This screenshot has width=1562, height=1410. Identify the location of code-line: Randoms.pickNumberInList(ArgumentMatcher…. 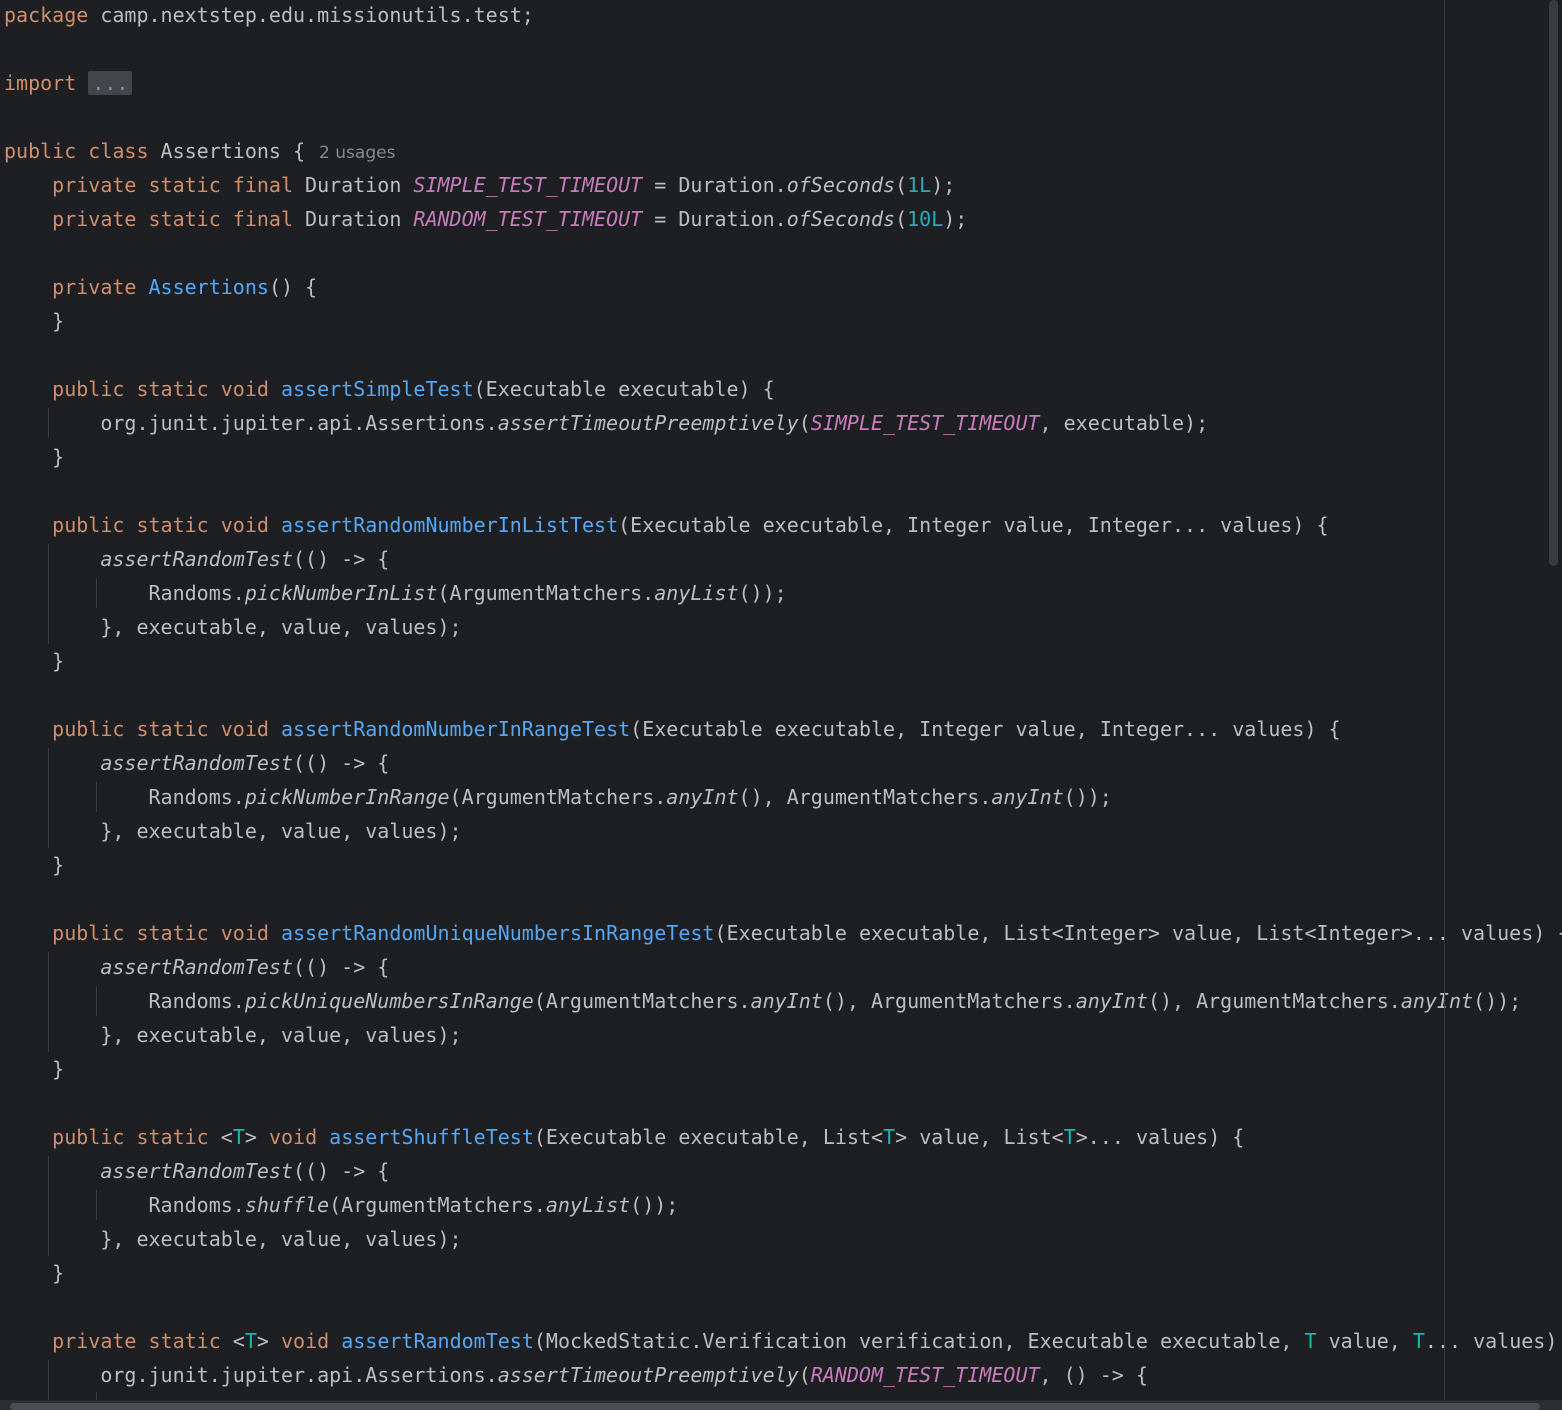
(395, 593).